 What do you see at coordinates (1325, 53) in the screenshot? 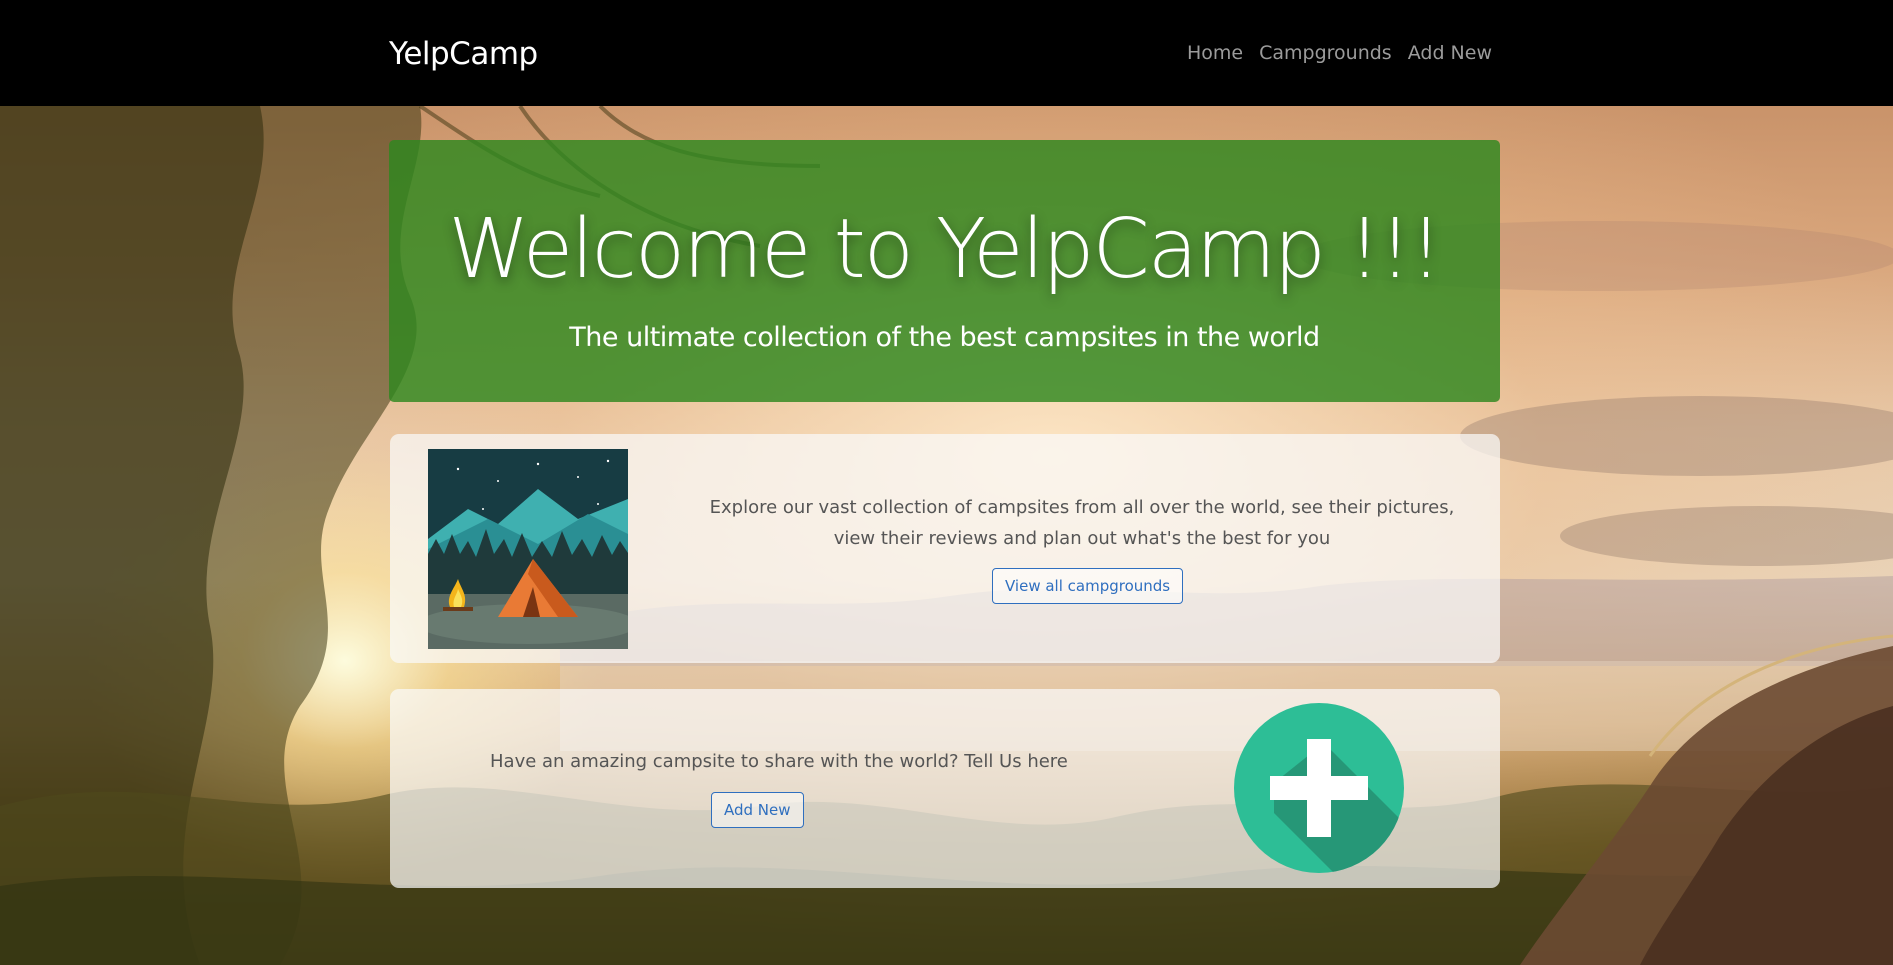
I see `nav-link-campgrounds: Campgrounds` at bounding box center [1325, 53].